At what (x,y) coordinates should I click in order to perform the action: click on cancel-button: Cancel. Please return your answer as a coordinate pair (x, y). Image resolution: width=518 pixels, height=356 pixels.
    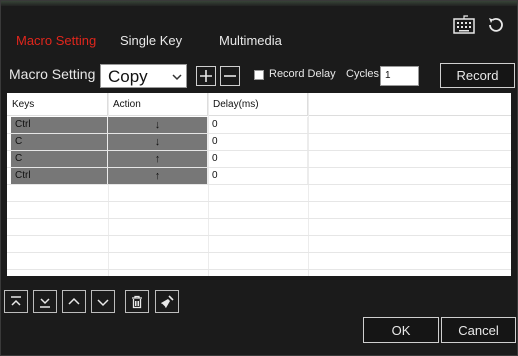
    Looking at the image, I should click on (478, 330).